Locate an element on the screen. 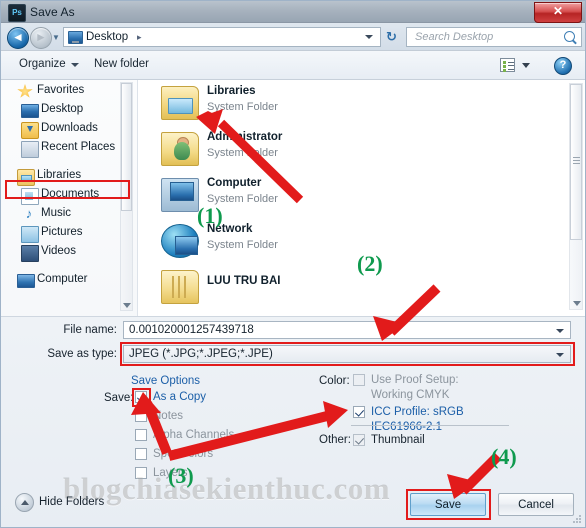 Image resolution: width=586 pixels, height=528 pixels. alpha-channels-label: Alpha Channels is located at coordinates (194, 435).